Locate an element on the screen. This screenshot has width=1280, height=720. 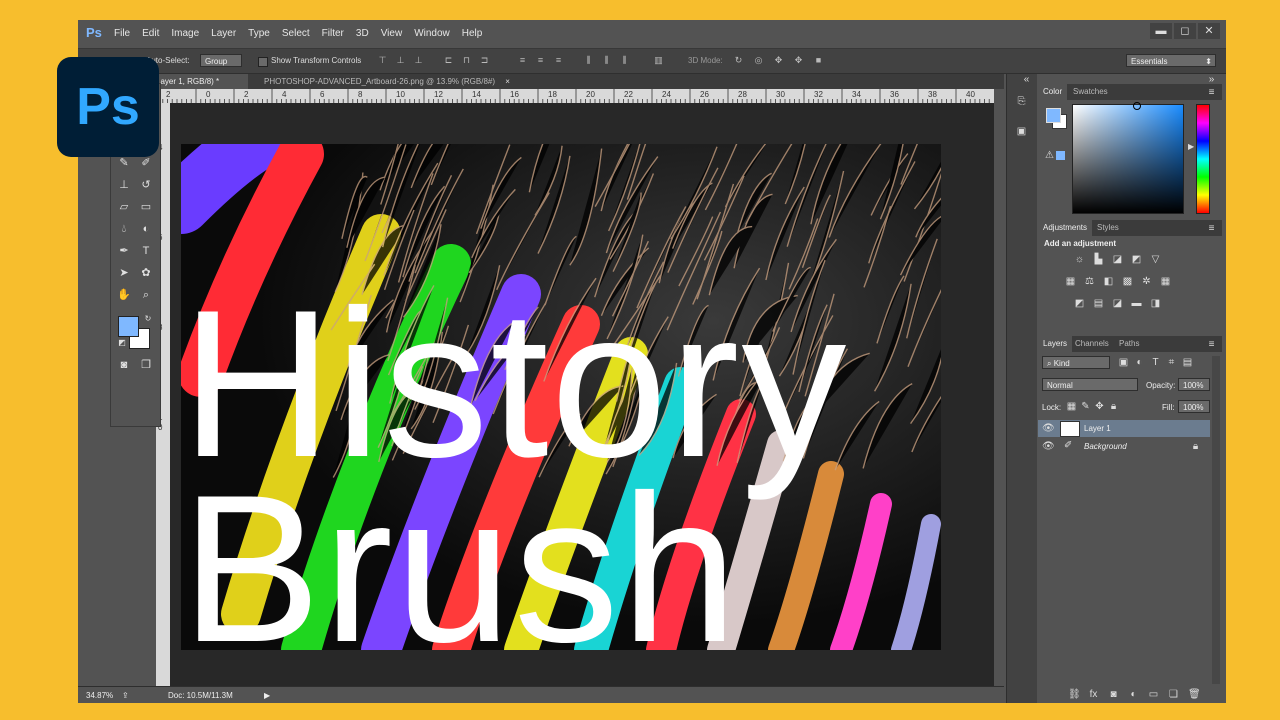
clone-stamp-icon: ⊥ is located at coordinates (124, 185).